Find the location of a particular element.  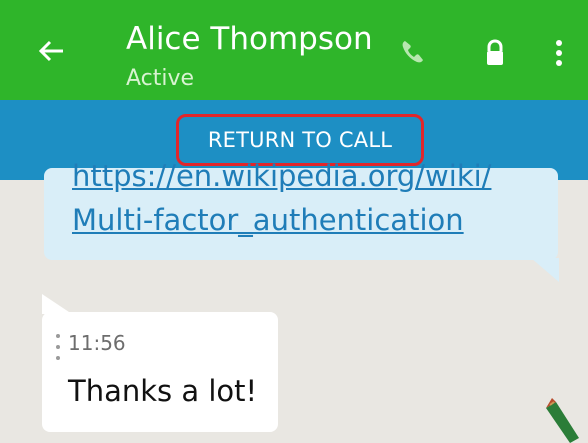

contact-status: Active is located at coordinates (160, 78).